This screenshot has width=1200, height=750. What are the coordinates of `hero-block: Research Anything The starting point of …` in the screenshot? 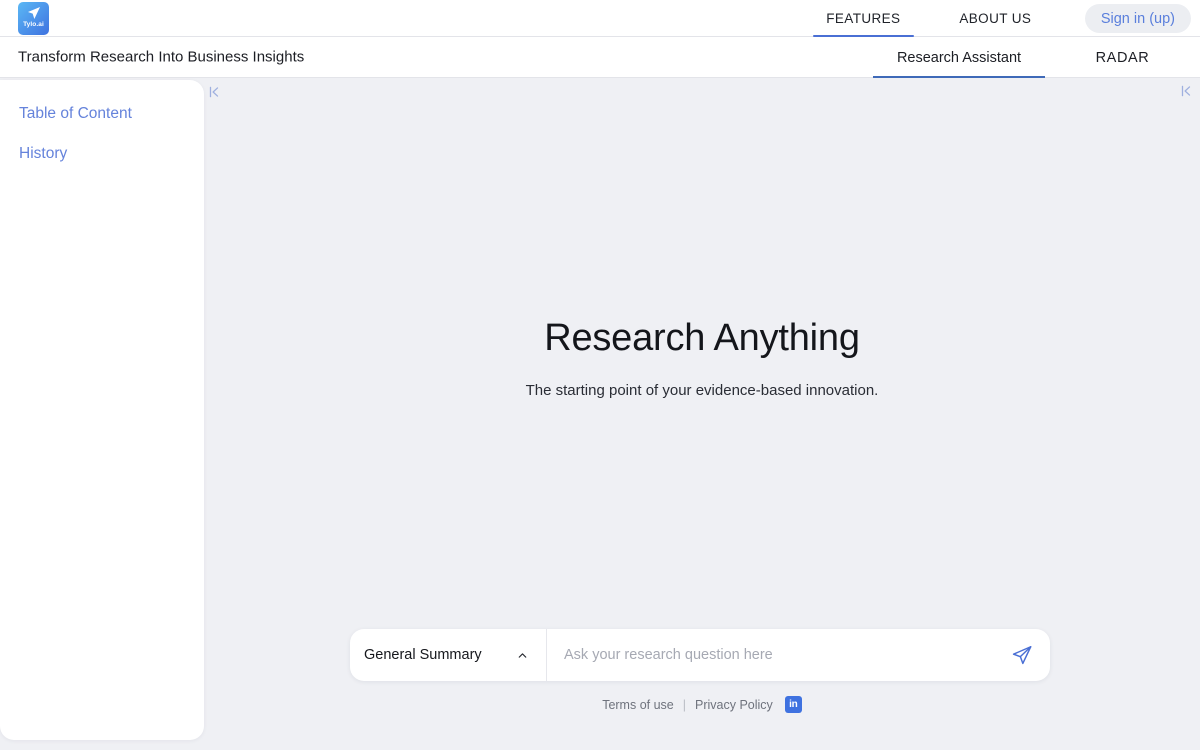 It's located at (702, 358).